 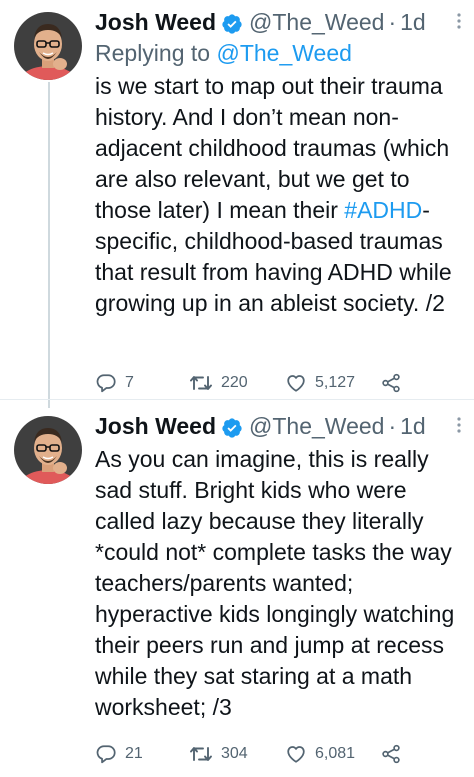 What do you see at coordinates (129, 382) in the screenshot?
I see `reply-count: 7` at bounding box center [129, 382].